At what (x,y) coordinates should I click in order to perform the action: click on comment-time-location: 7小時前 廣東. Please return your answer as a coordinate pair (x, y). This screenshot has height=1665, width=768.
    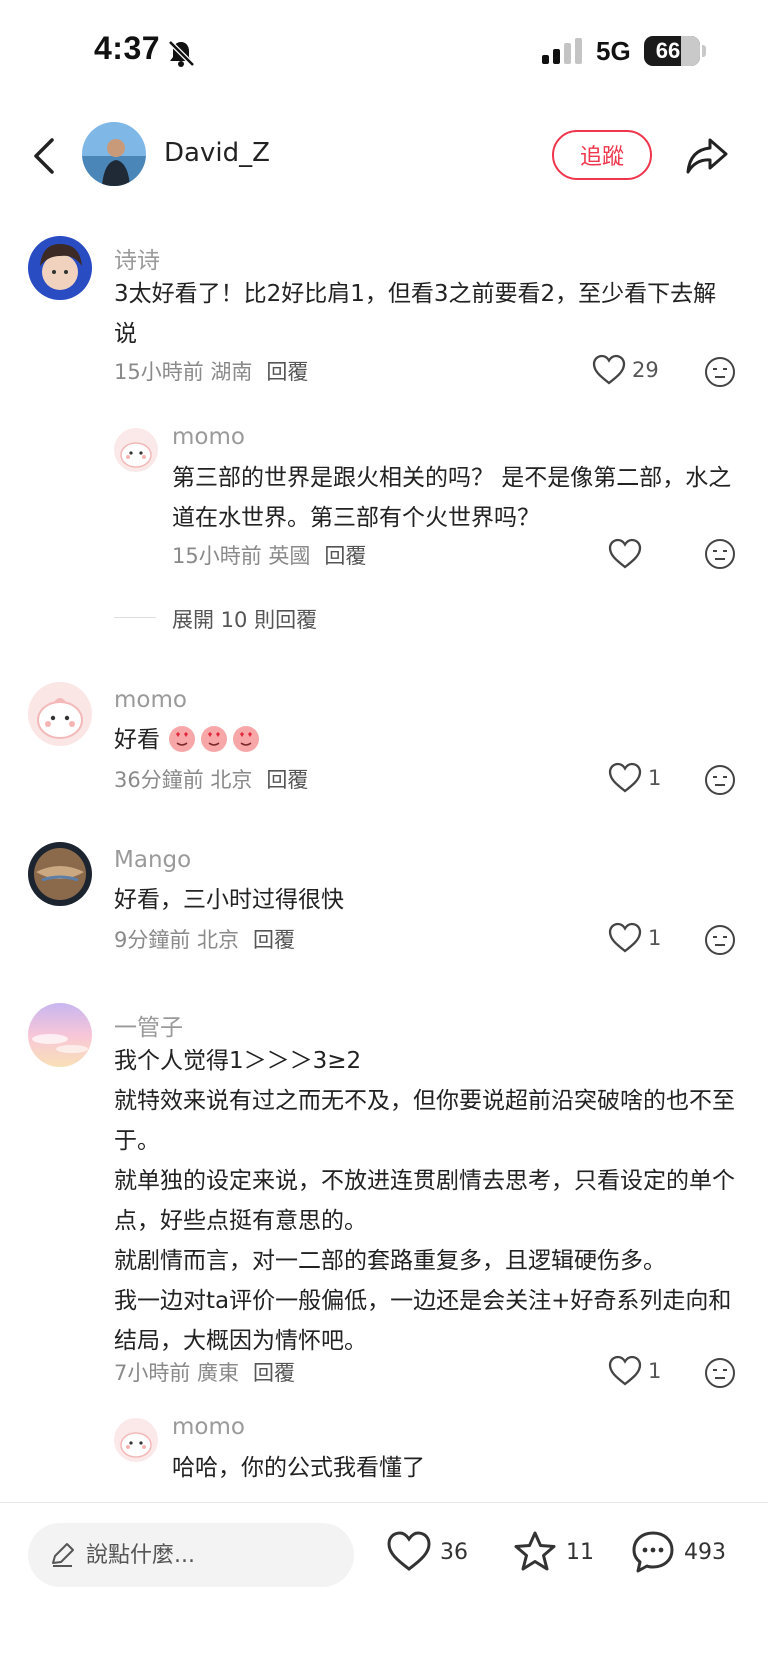
    Looking at the image, I should click on (177, 1373).